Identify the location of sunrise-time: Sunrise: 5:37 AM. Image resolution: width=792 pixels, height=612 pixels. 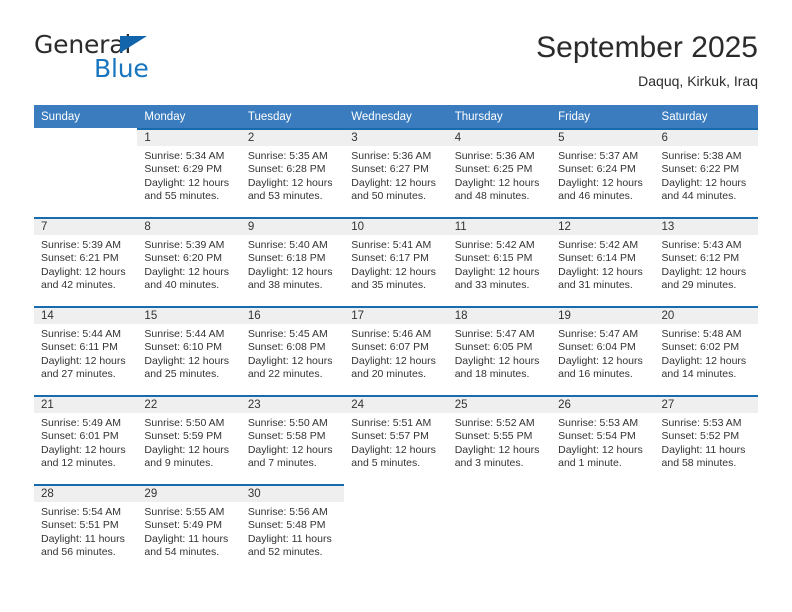
(598, 156).